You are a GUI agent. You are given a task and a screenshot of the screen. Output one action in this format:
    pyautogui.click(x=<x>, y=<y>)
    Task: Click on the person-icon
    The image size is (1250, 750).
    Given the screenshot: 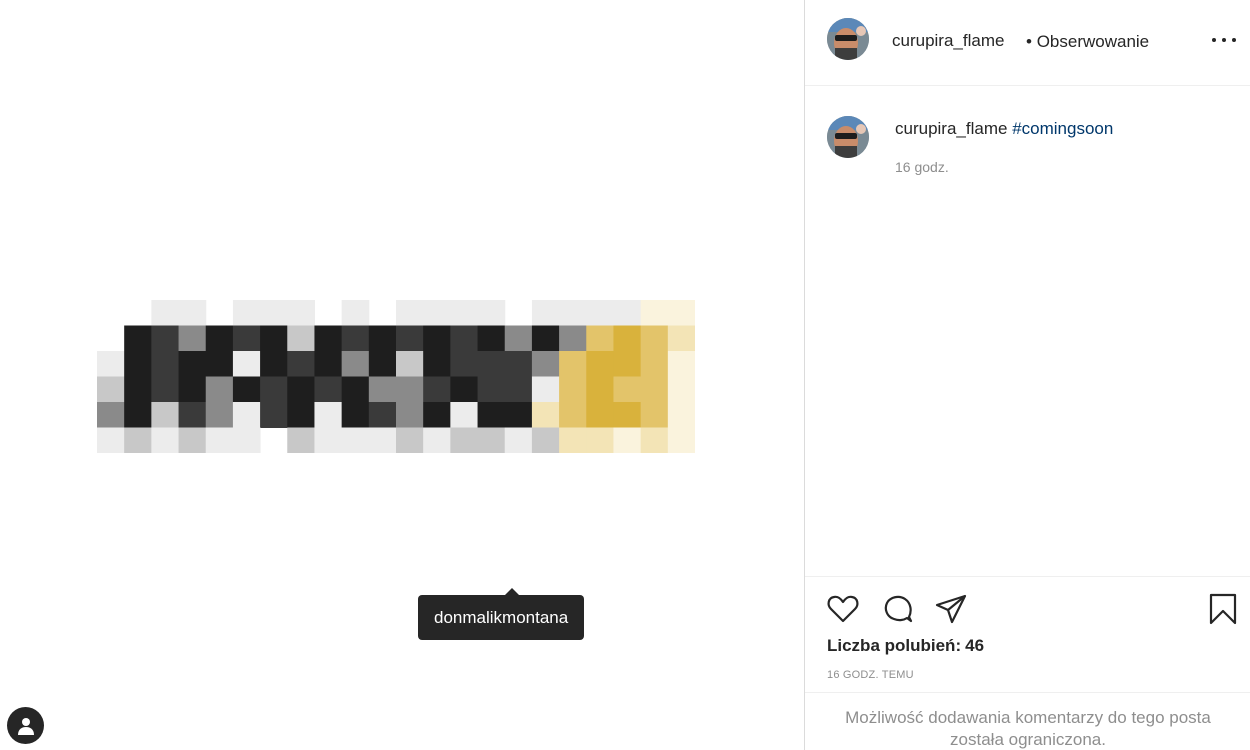 What is the action you would take?
    pyautogui.click(x=25, y=726)
    